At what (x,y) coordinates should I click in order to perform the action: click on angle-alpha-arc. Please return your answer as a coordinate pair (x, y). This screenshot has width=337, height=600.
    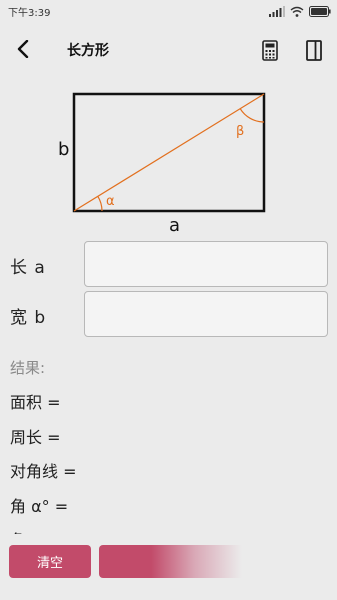
    Looking at the image, I should click on (100, 203).